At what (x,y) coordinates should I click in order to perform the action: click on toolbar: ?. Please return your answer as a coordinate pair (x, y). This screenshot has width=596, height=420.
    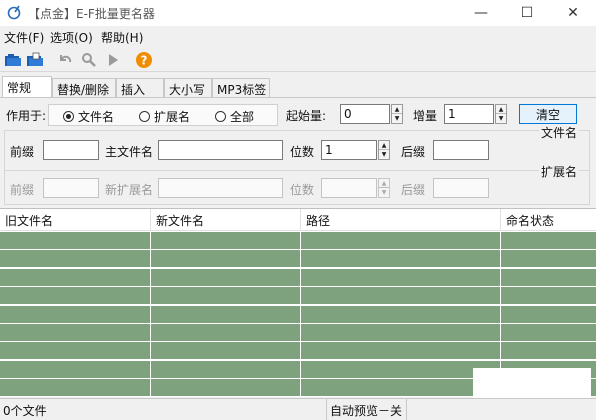
    Looking at the image, I should click on (298, 60).